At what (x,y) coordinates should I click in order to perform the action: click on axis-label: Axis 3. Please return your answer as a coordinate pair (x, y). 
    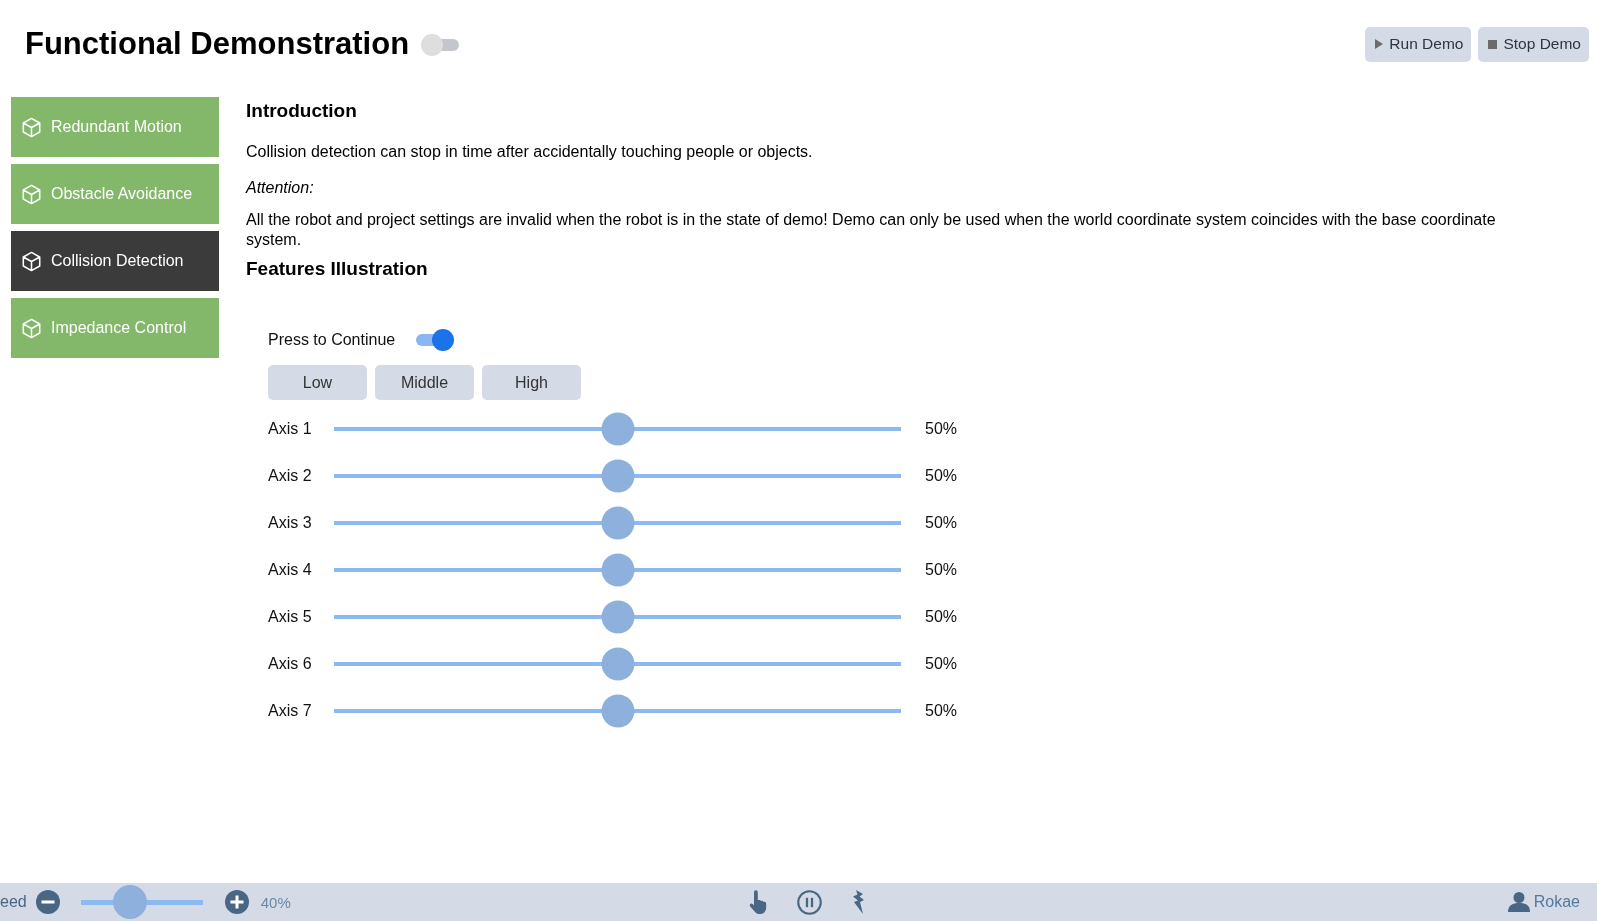
    Looking at the image, I should click on (290, 522).